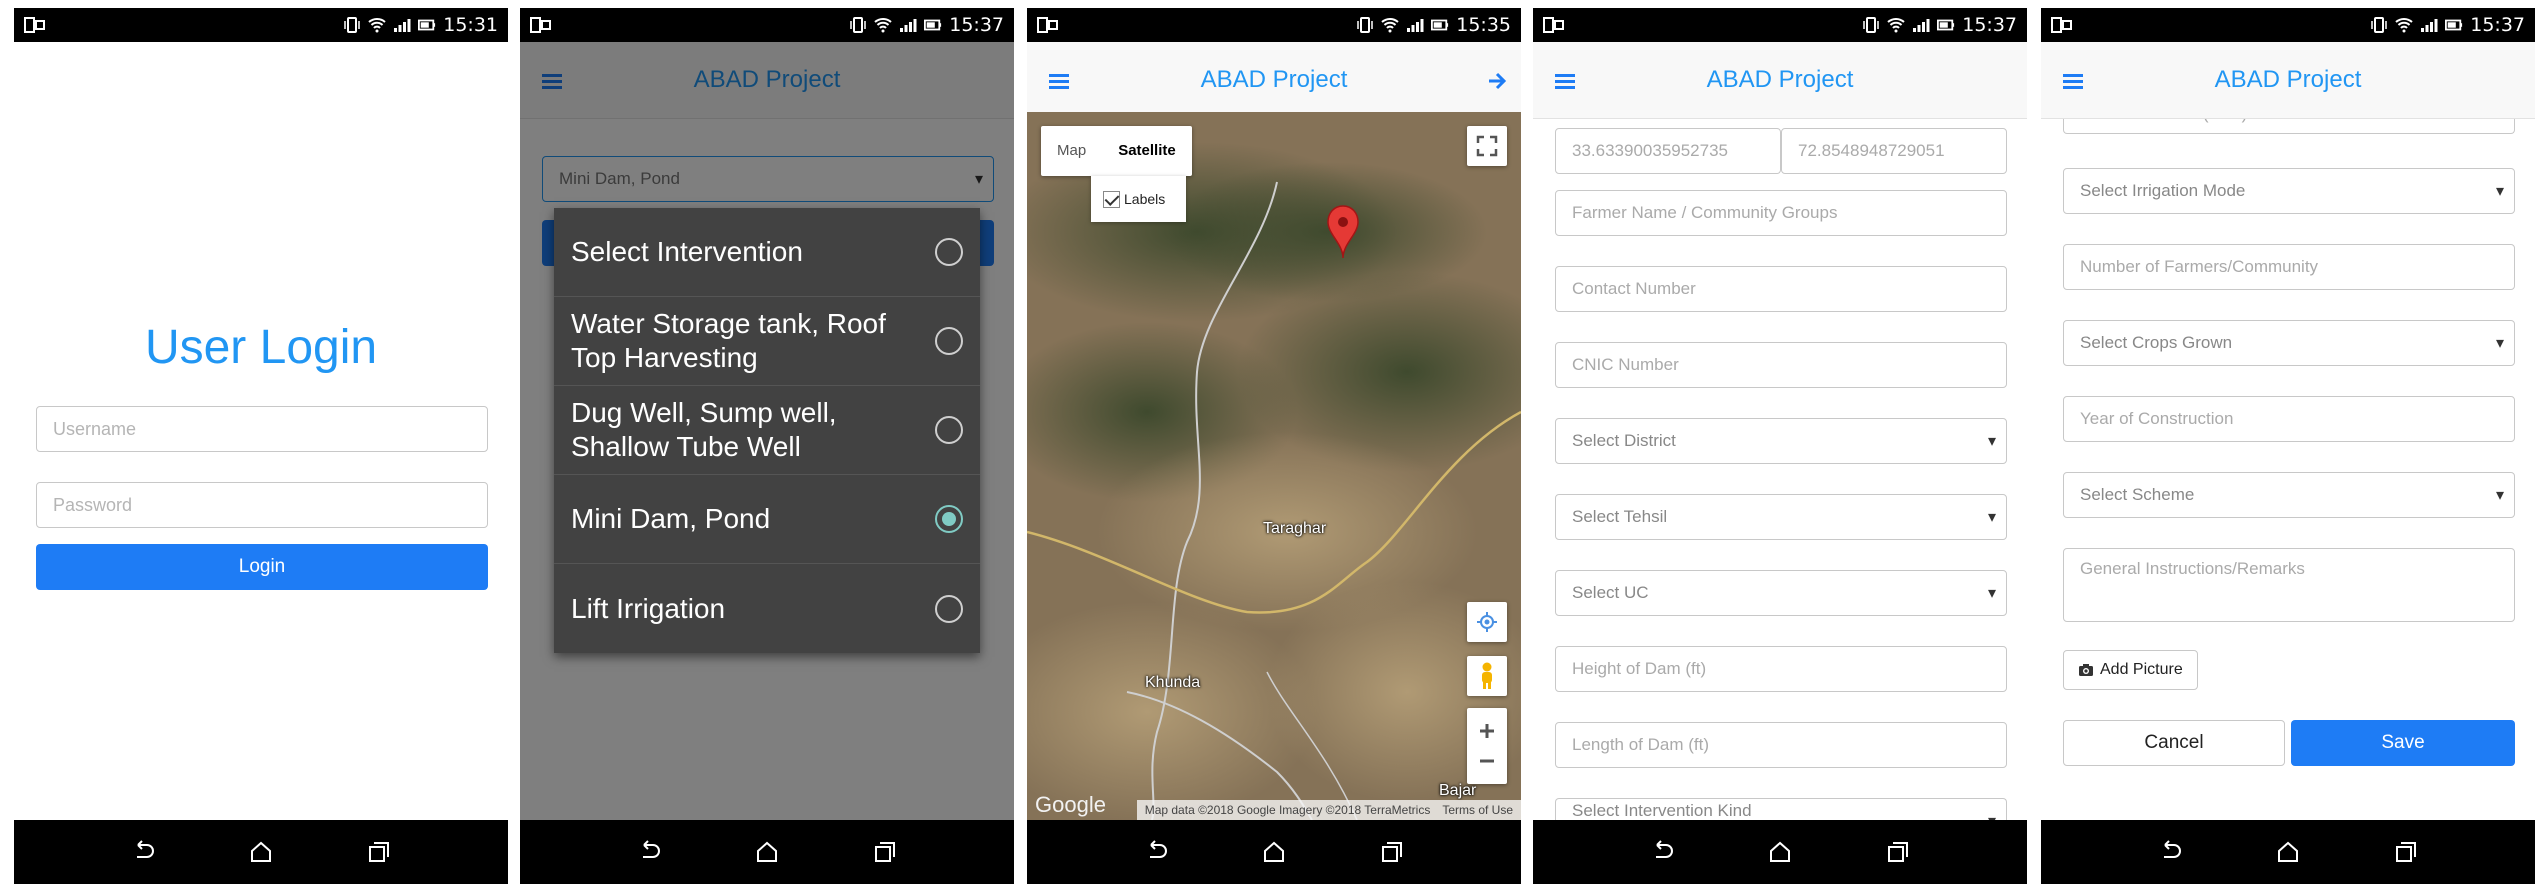 This screenshot has width=2539, height=884. Describe the element at coordinates (470, 25) in the screenshot. I see `status-time: 15:31` at that location.